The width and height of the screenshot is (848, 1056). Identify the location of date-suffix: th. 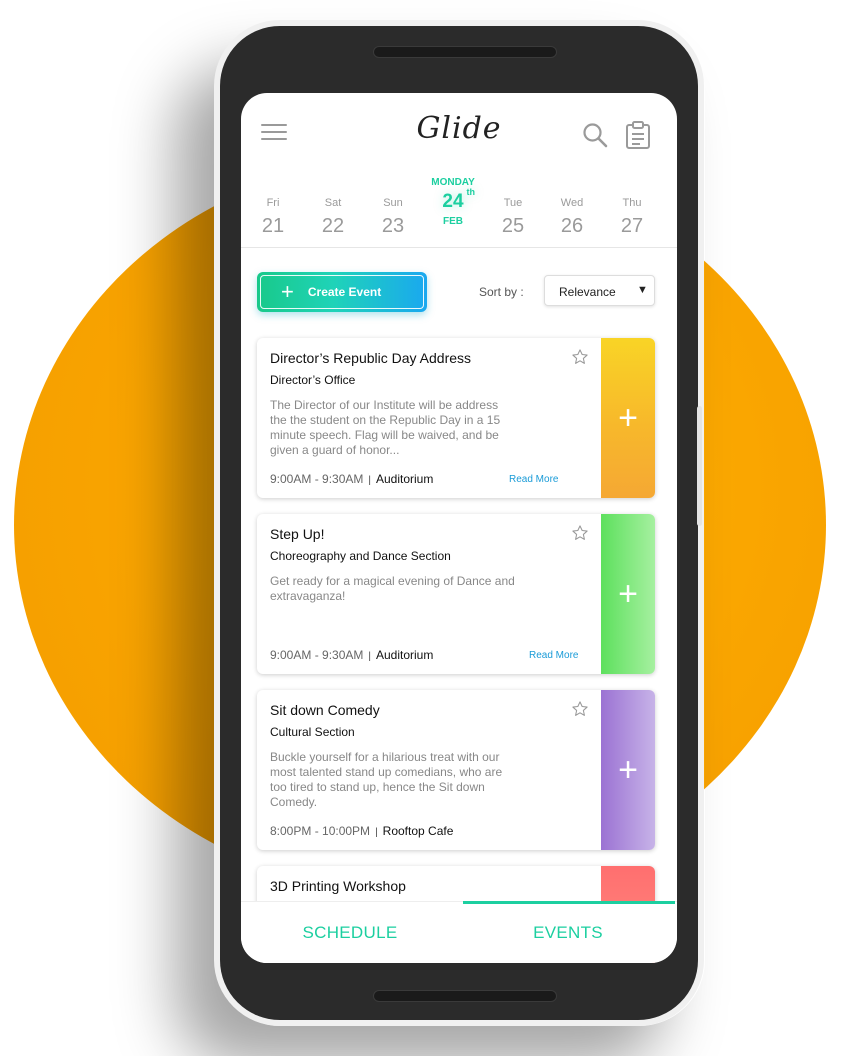
(471, 192).